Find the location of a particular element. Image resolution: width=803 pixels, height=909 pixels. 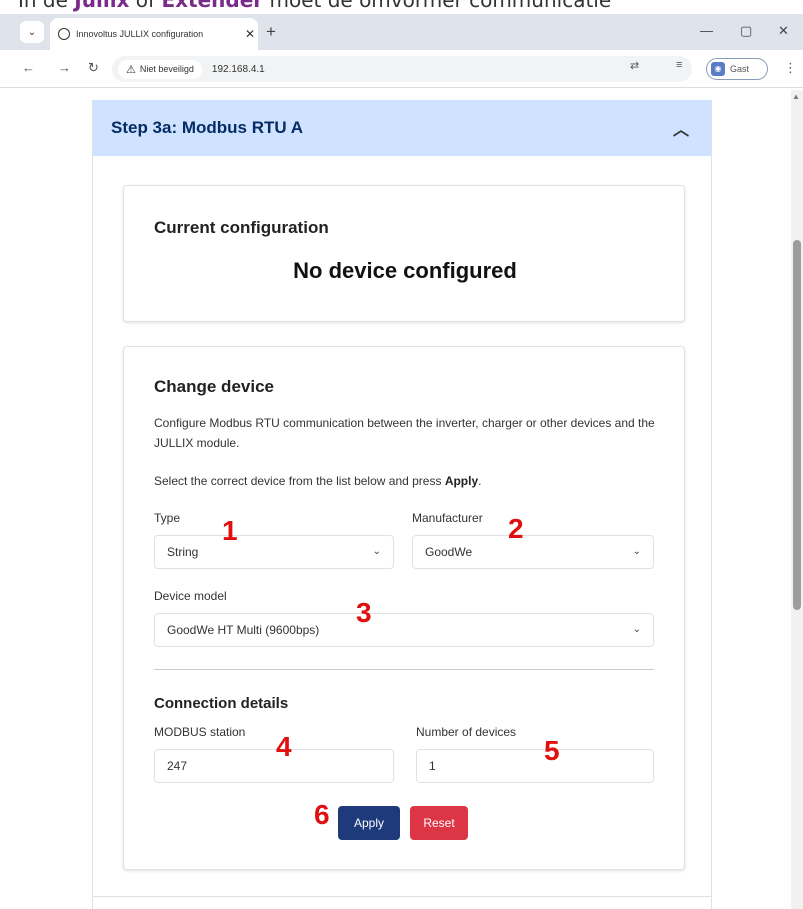

close-icon: ✕ is located at coordinates (250, 34).